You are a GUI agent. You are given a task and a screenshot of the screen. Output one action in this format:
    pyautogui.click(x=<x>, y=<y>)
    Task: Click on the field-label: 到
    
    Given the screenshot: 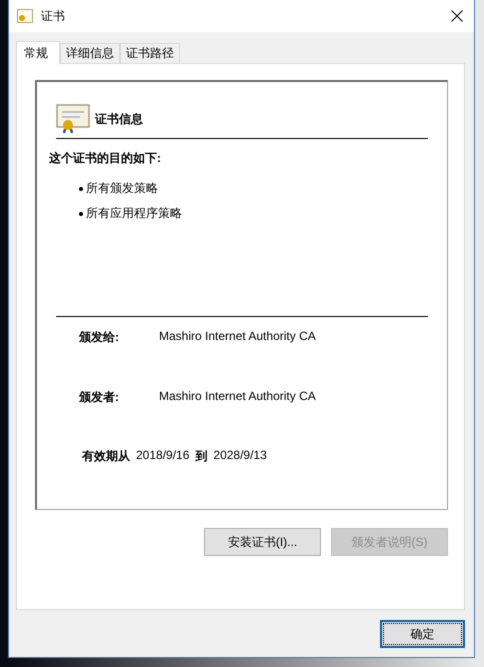 What is the action you would take?
    pyautogui.click(x=201, y=456)
    